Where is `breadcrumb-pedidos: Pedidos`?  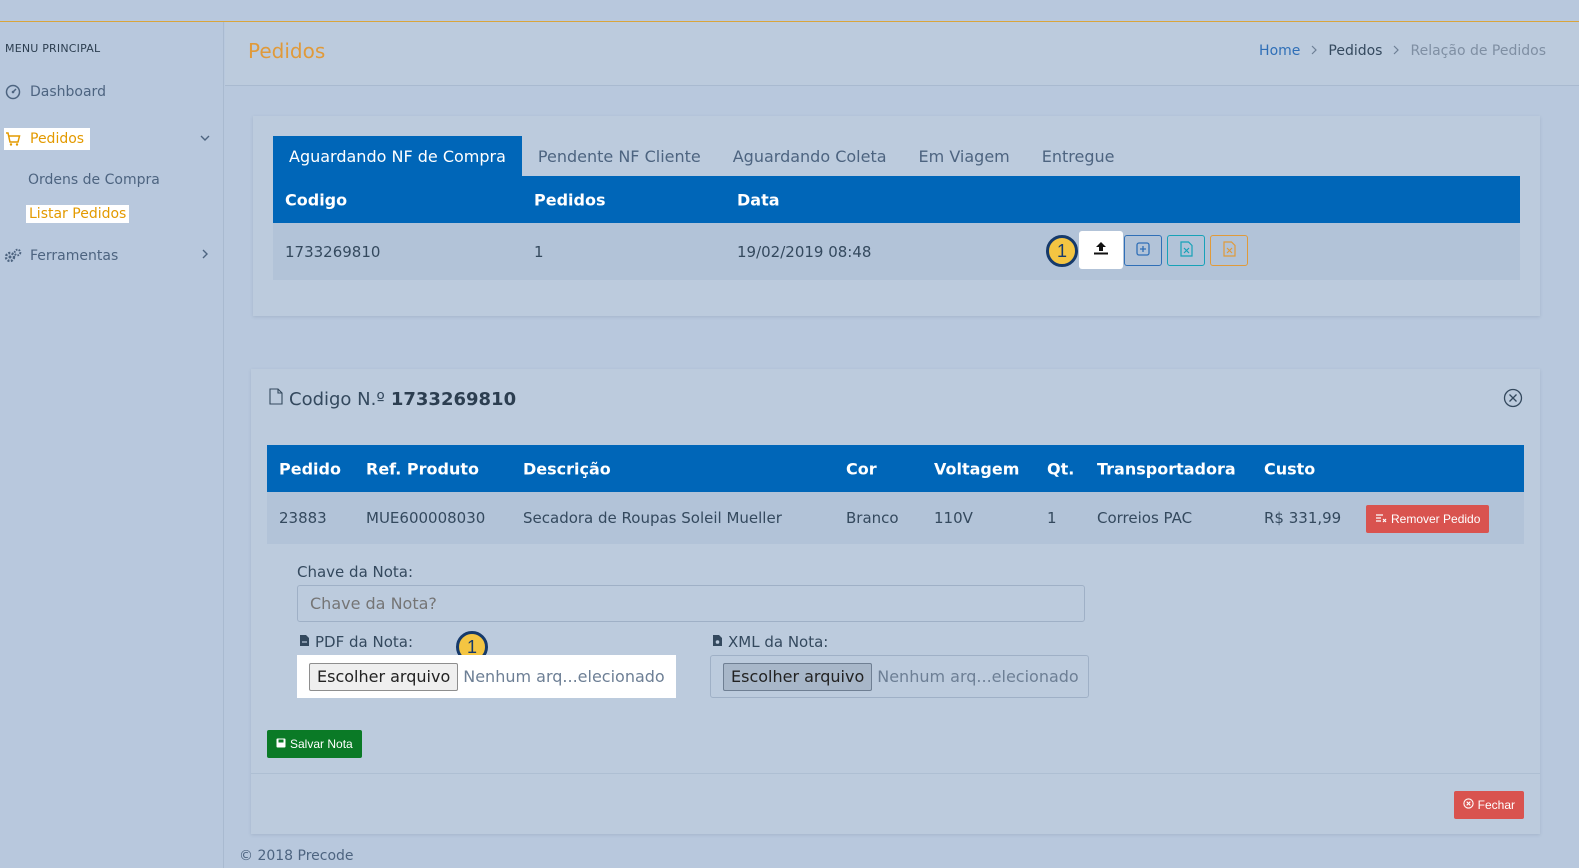 breadcrumb-pedidos: Pedidos is located at coordinates (1355, 51).